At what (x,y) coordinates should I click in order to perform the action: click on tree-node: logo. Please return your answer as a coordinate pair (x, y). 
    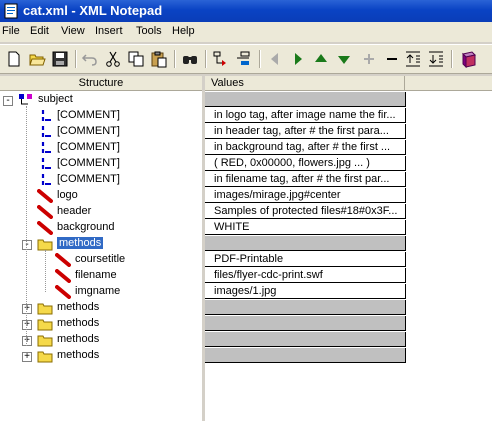
    Looking at the image, I should click on (101, 196).